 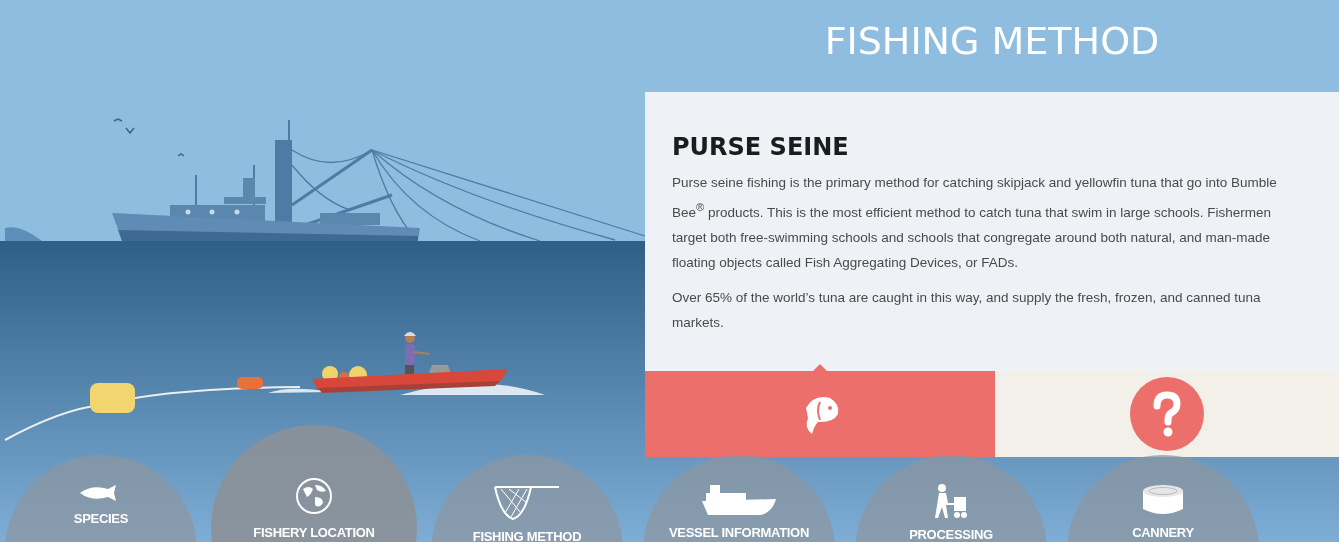 What do you see at coordinates (23, 234) in the screenshot?
I see `hill-drawing` at bounding box center [23, 234].